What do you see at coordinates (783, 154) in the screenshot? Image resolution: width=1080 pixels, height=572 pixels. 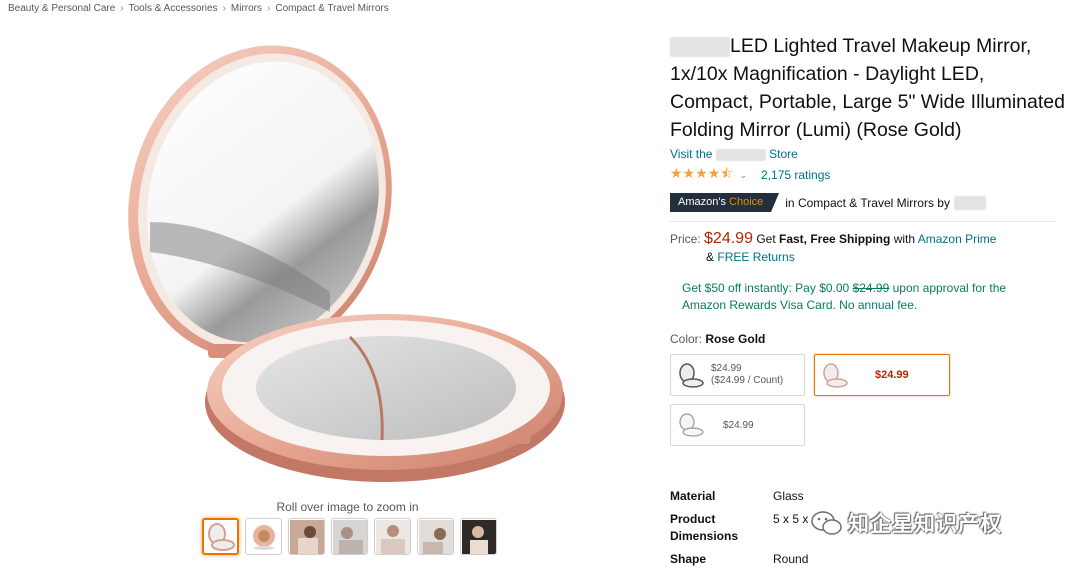 I see `store-link-suffix: Store` at bounding box center [783, 154].